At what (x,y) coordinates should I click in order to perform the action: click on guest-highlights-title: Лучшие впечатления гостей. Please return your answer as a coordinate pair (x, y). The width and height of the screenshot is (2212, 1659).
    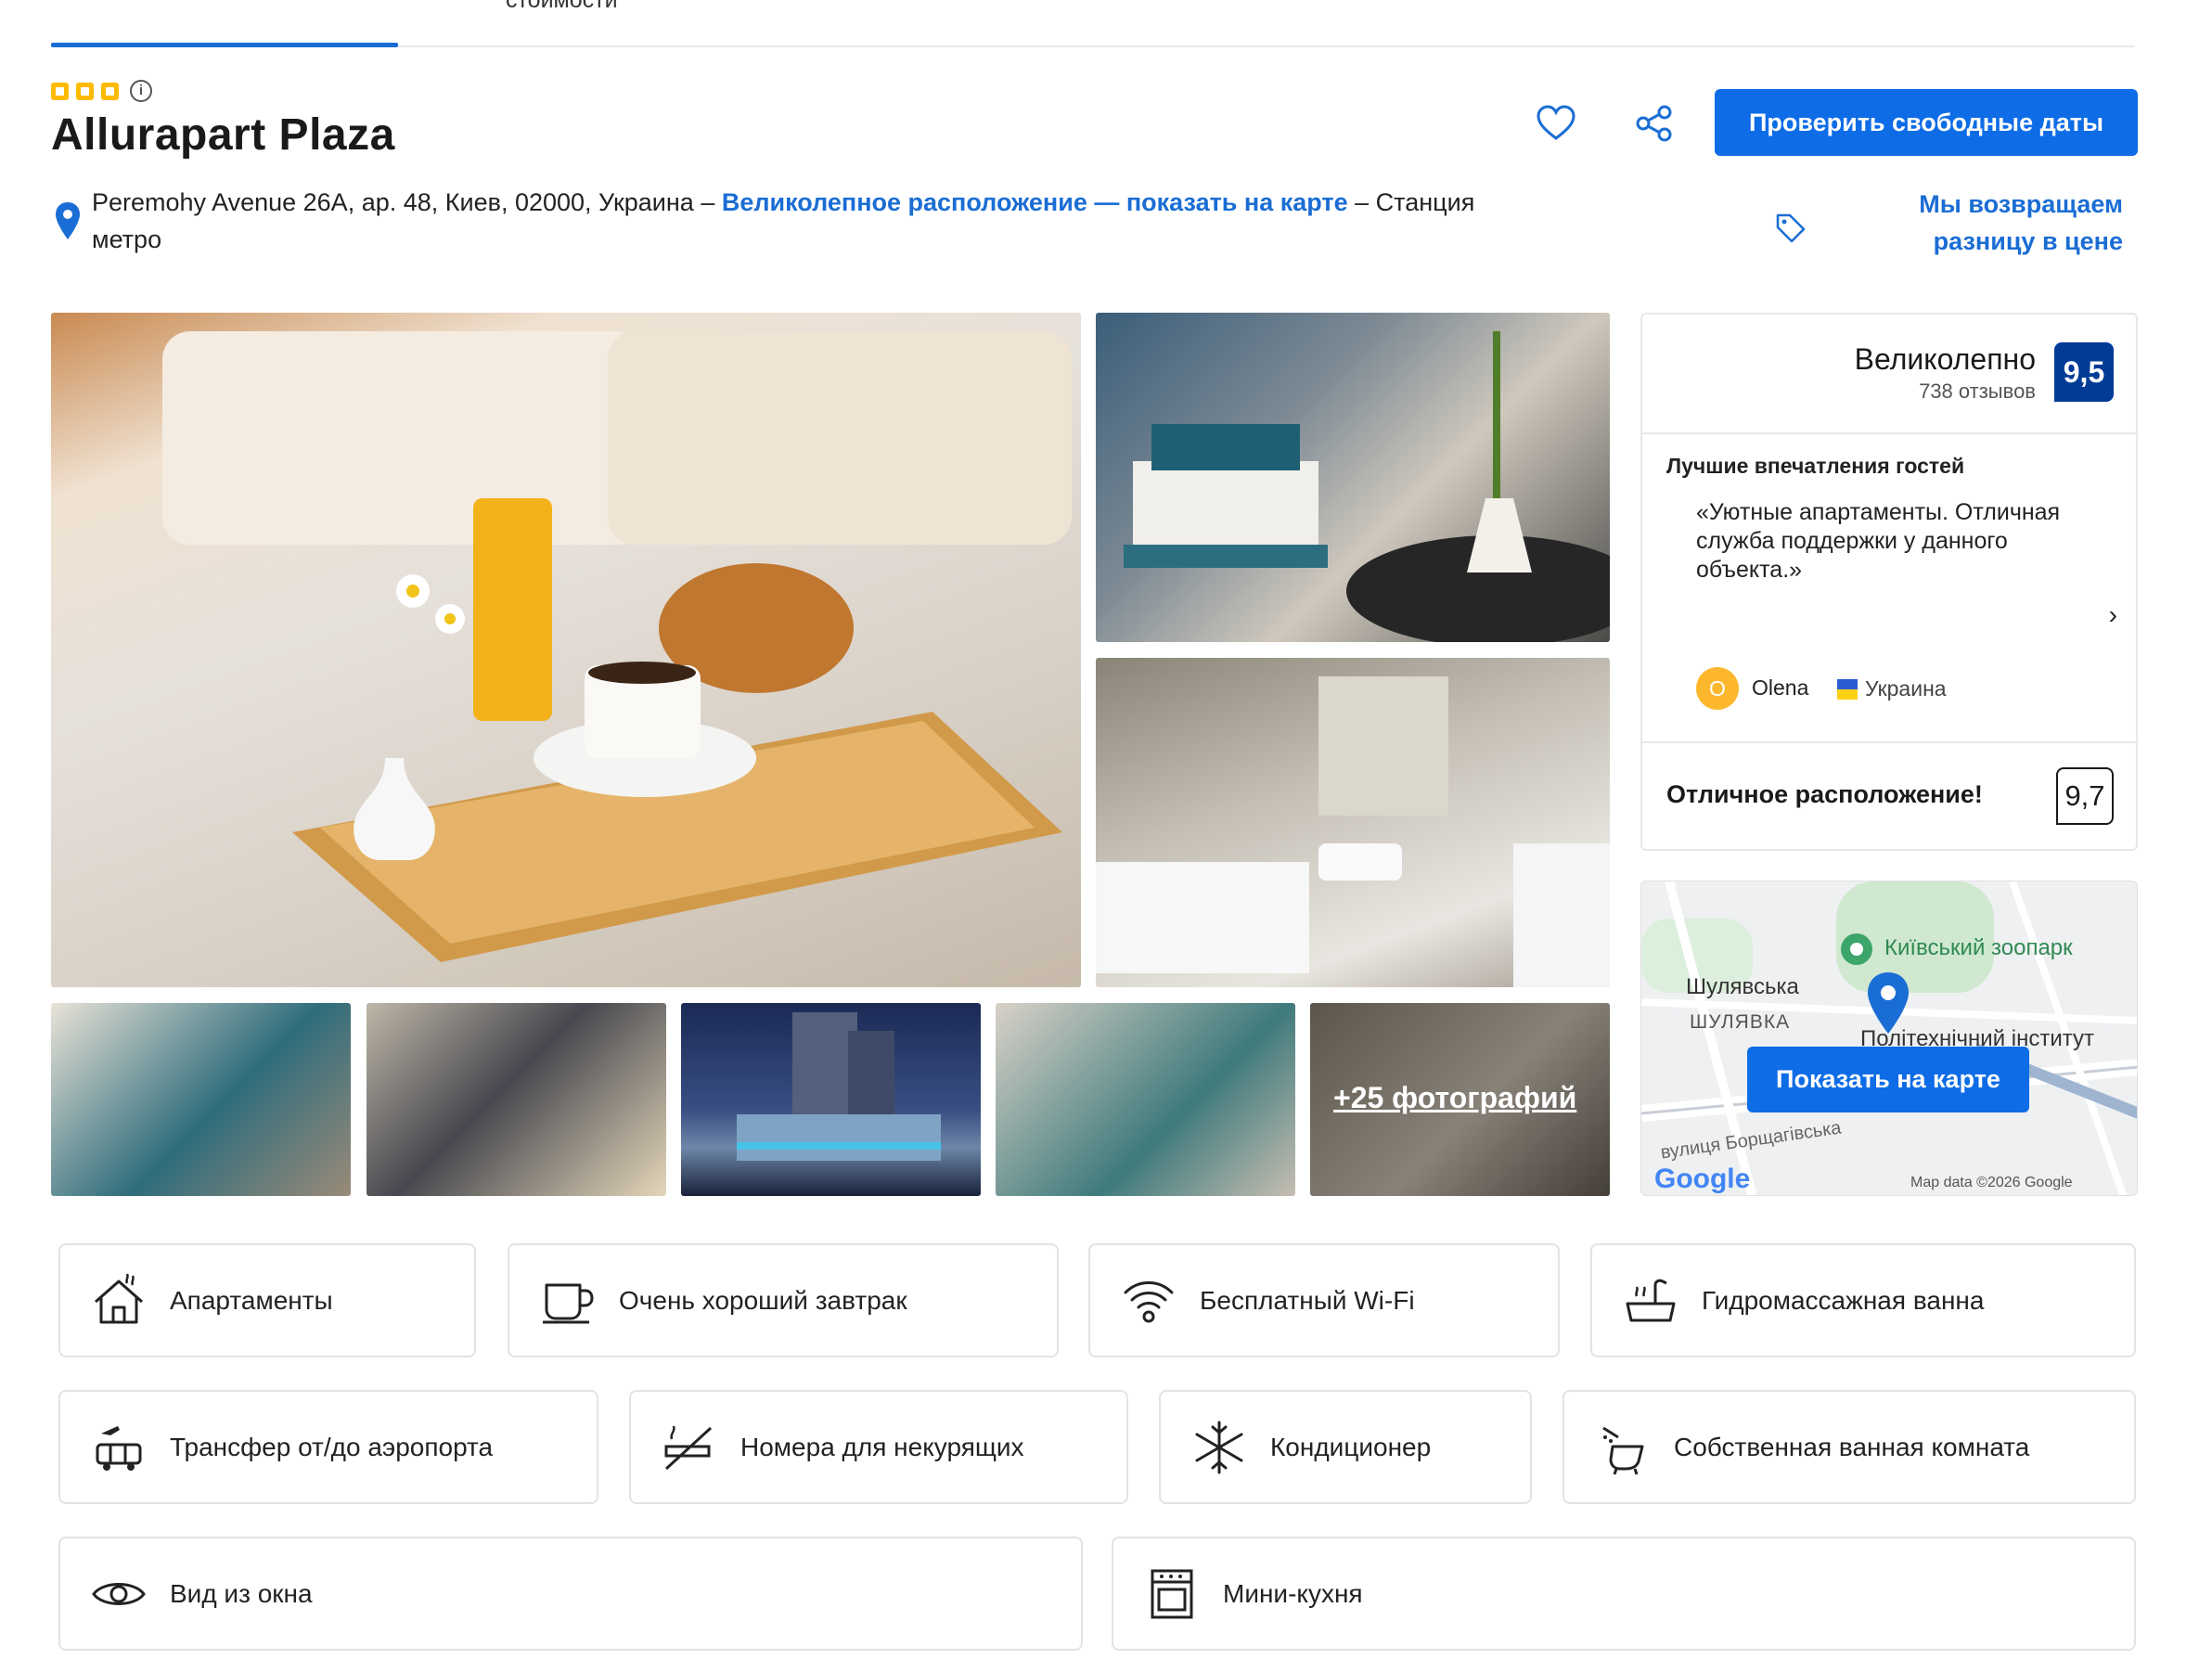
    Looking at the image, I should click on (1815, 466).